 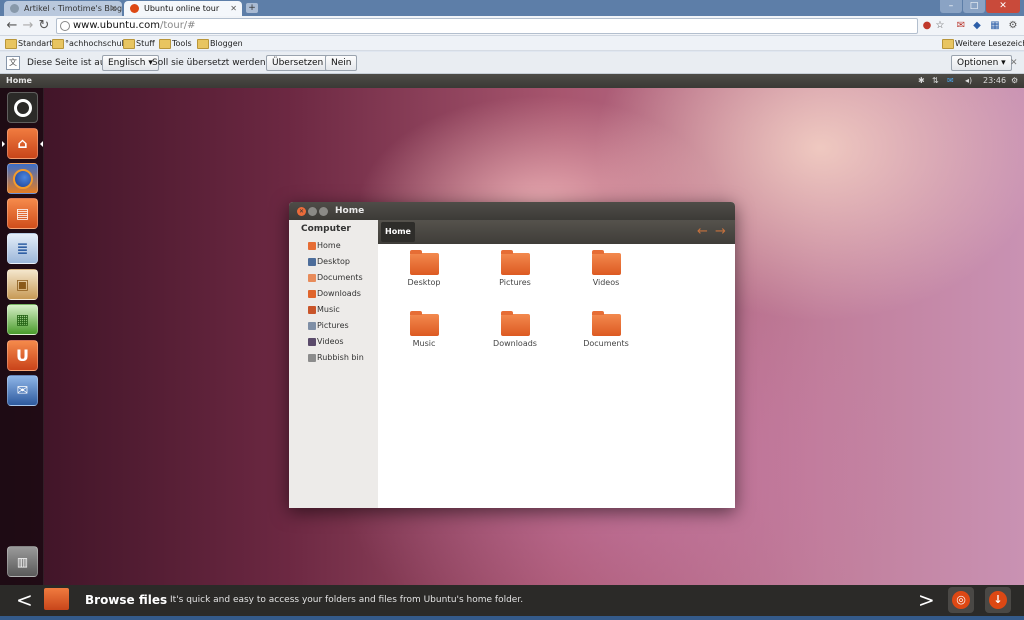 I want to click on close-window-button: ✕, so click(x=1003, y=6).